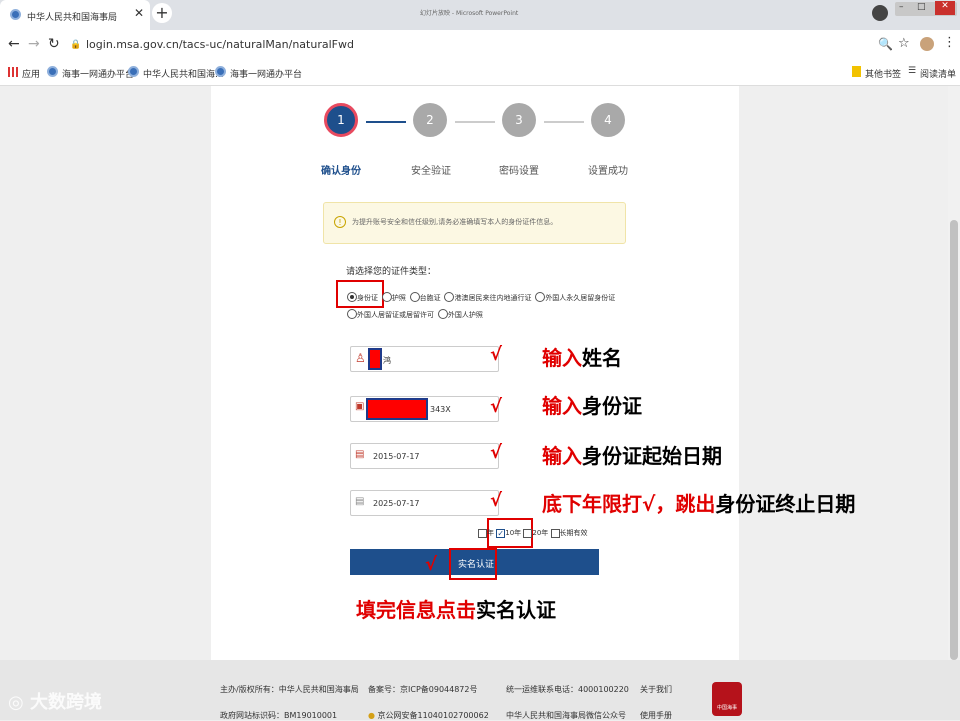  Describe the element at coordinates (139, 13) in the screenshot. I see `close-tab-icon: ✕` at that location.